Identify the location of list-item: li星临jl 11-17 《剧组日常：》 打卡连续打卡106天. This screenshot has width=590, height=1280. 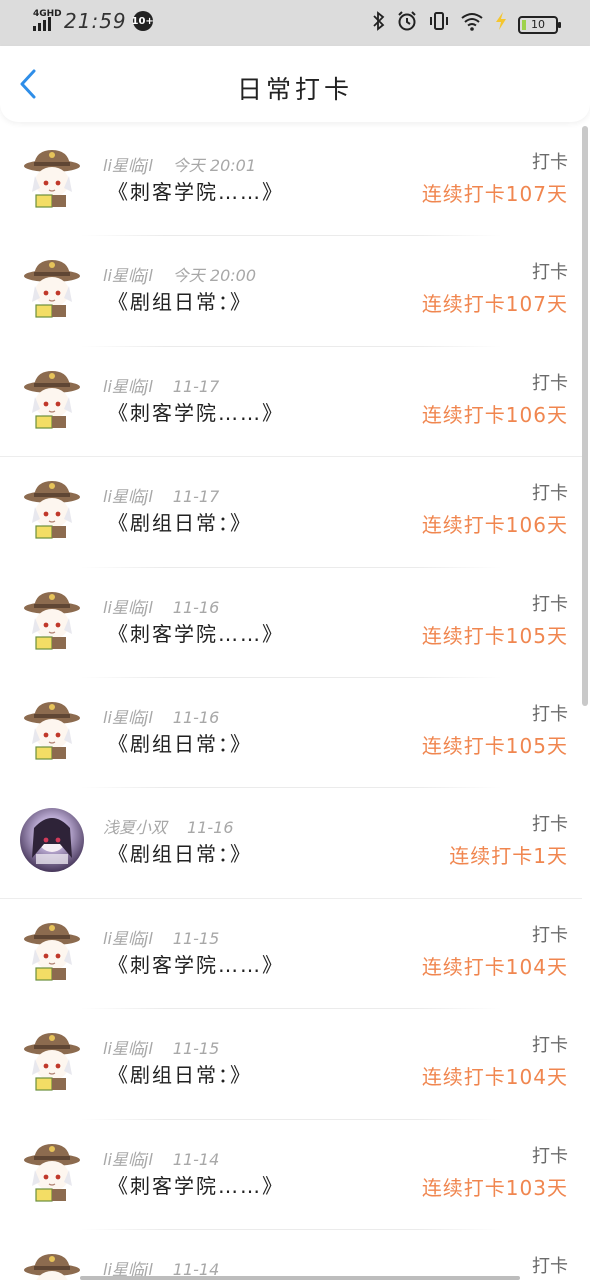
(291, 512).